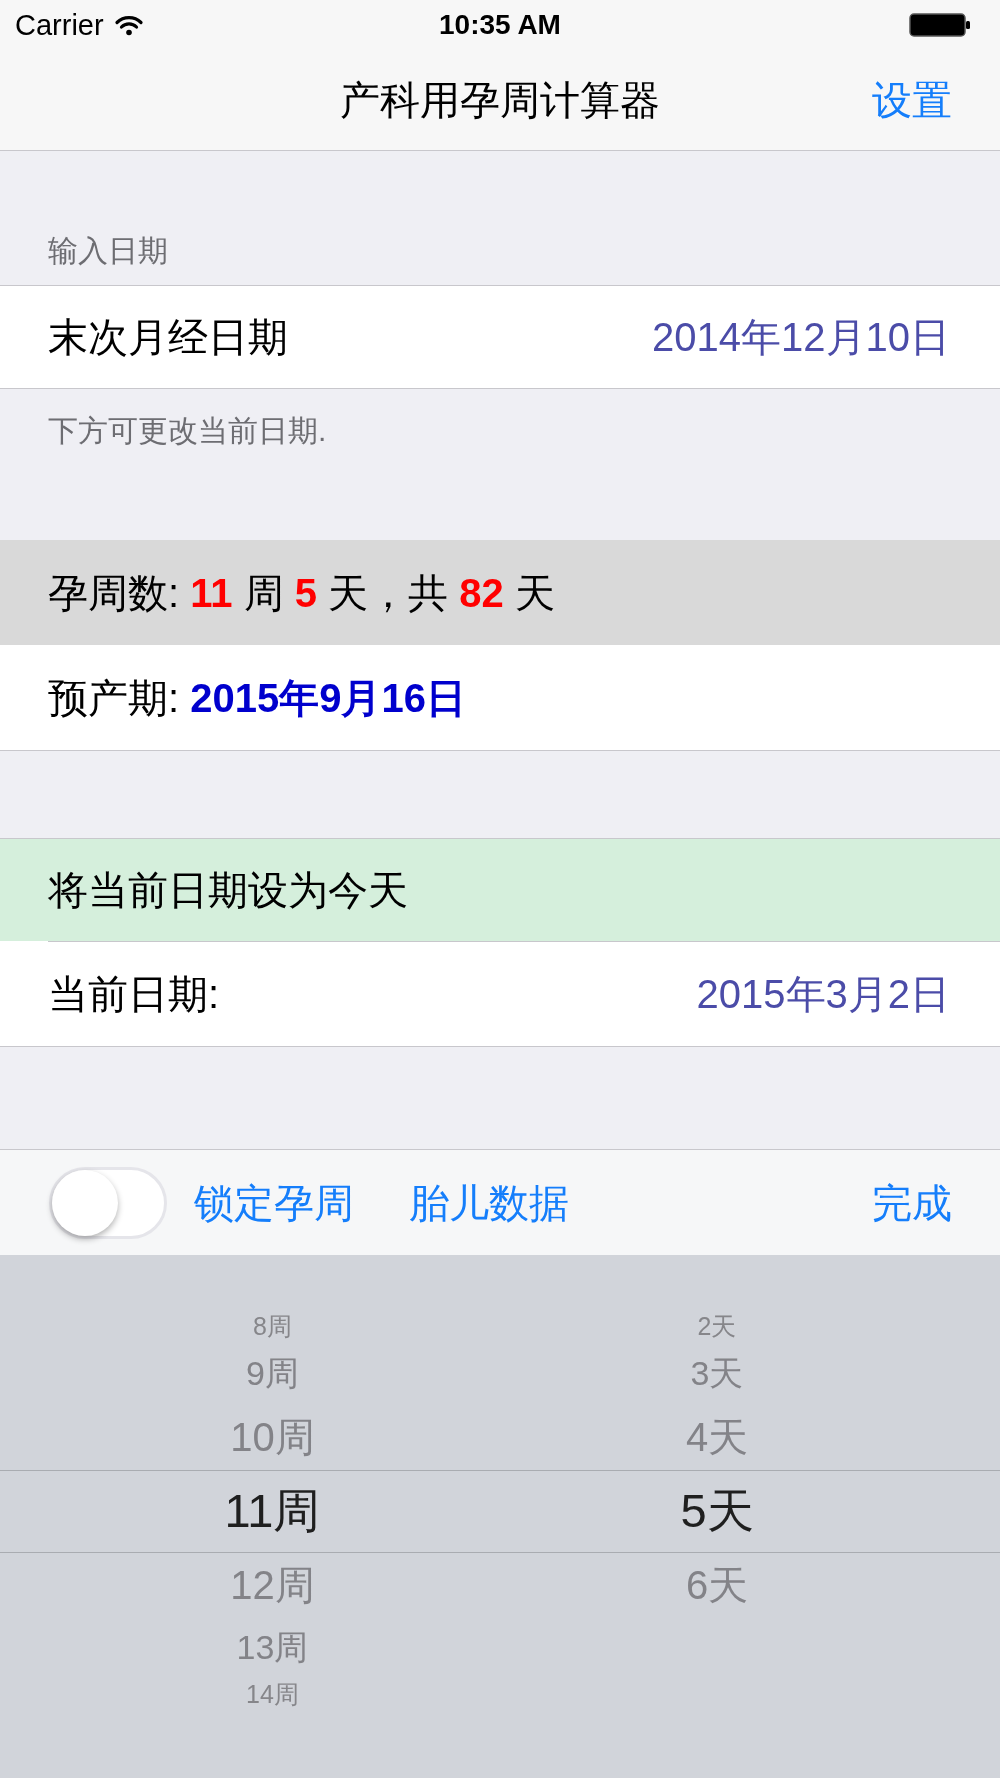 The image size is (1000, 1778). Describe the element at coordinates (128, 25) in the screenshot. I see `wifi-icon` at that location.